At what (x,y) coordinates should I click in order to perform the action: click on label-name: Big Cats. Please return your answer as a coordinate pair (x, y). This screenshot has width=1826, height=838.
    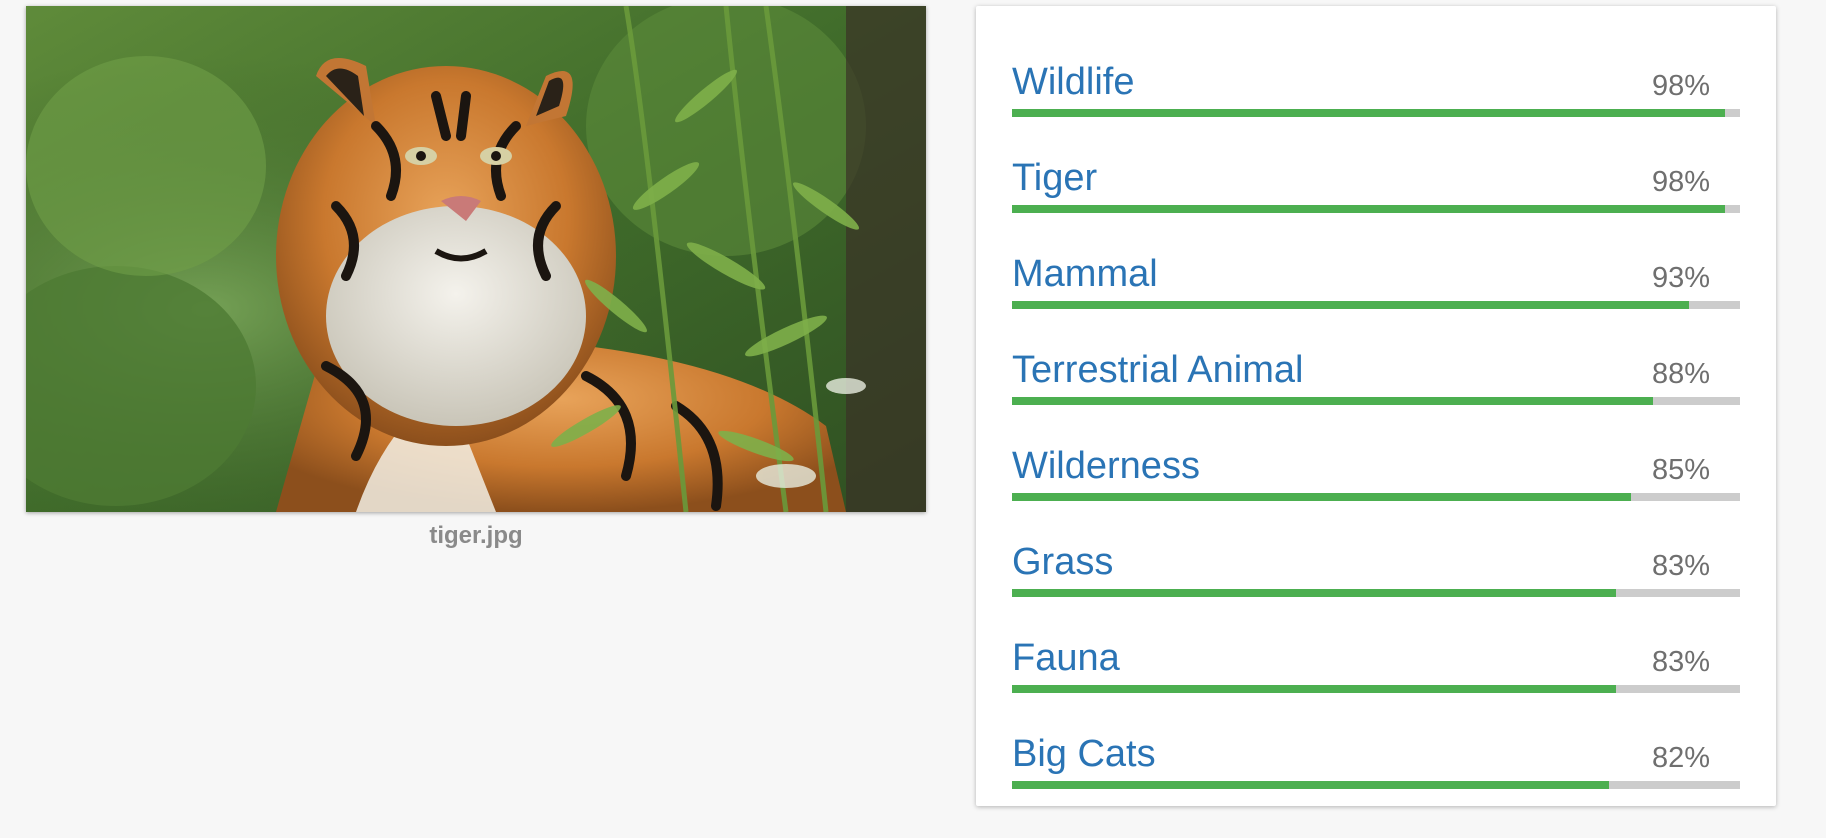
    Looking at the image, I should click on (1084, 754).